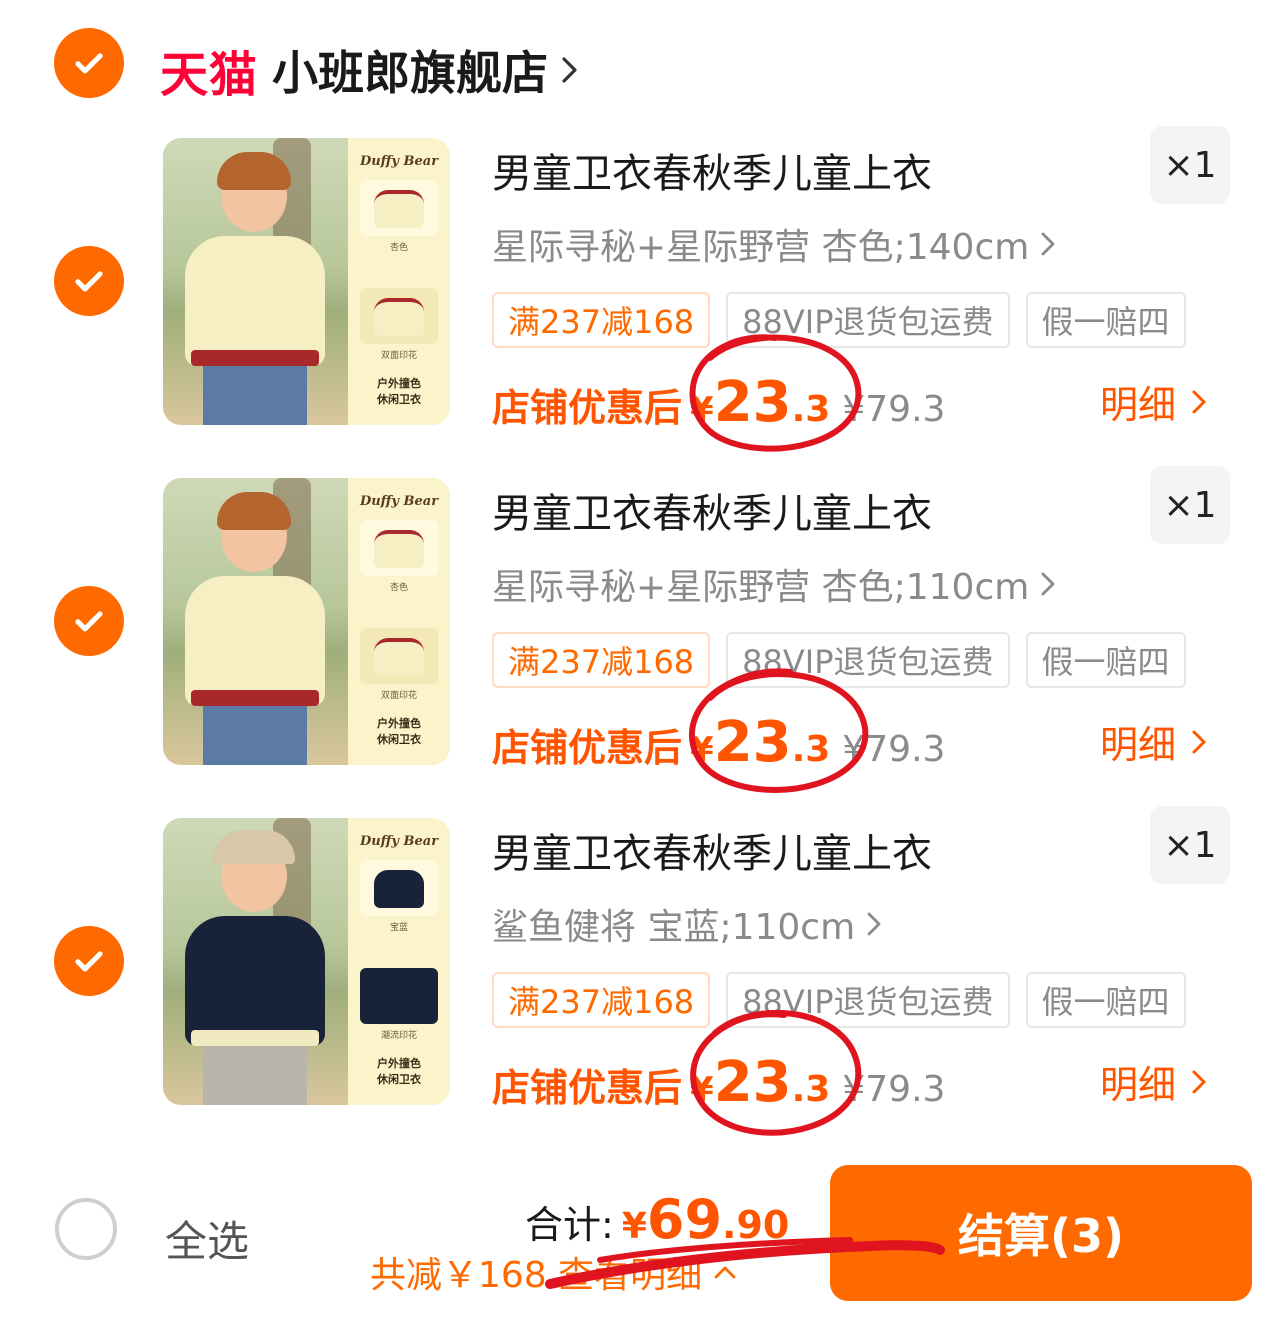  I want to click on checkmark-icon, so click(89, 63).